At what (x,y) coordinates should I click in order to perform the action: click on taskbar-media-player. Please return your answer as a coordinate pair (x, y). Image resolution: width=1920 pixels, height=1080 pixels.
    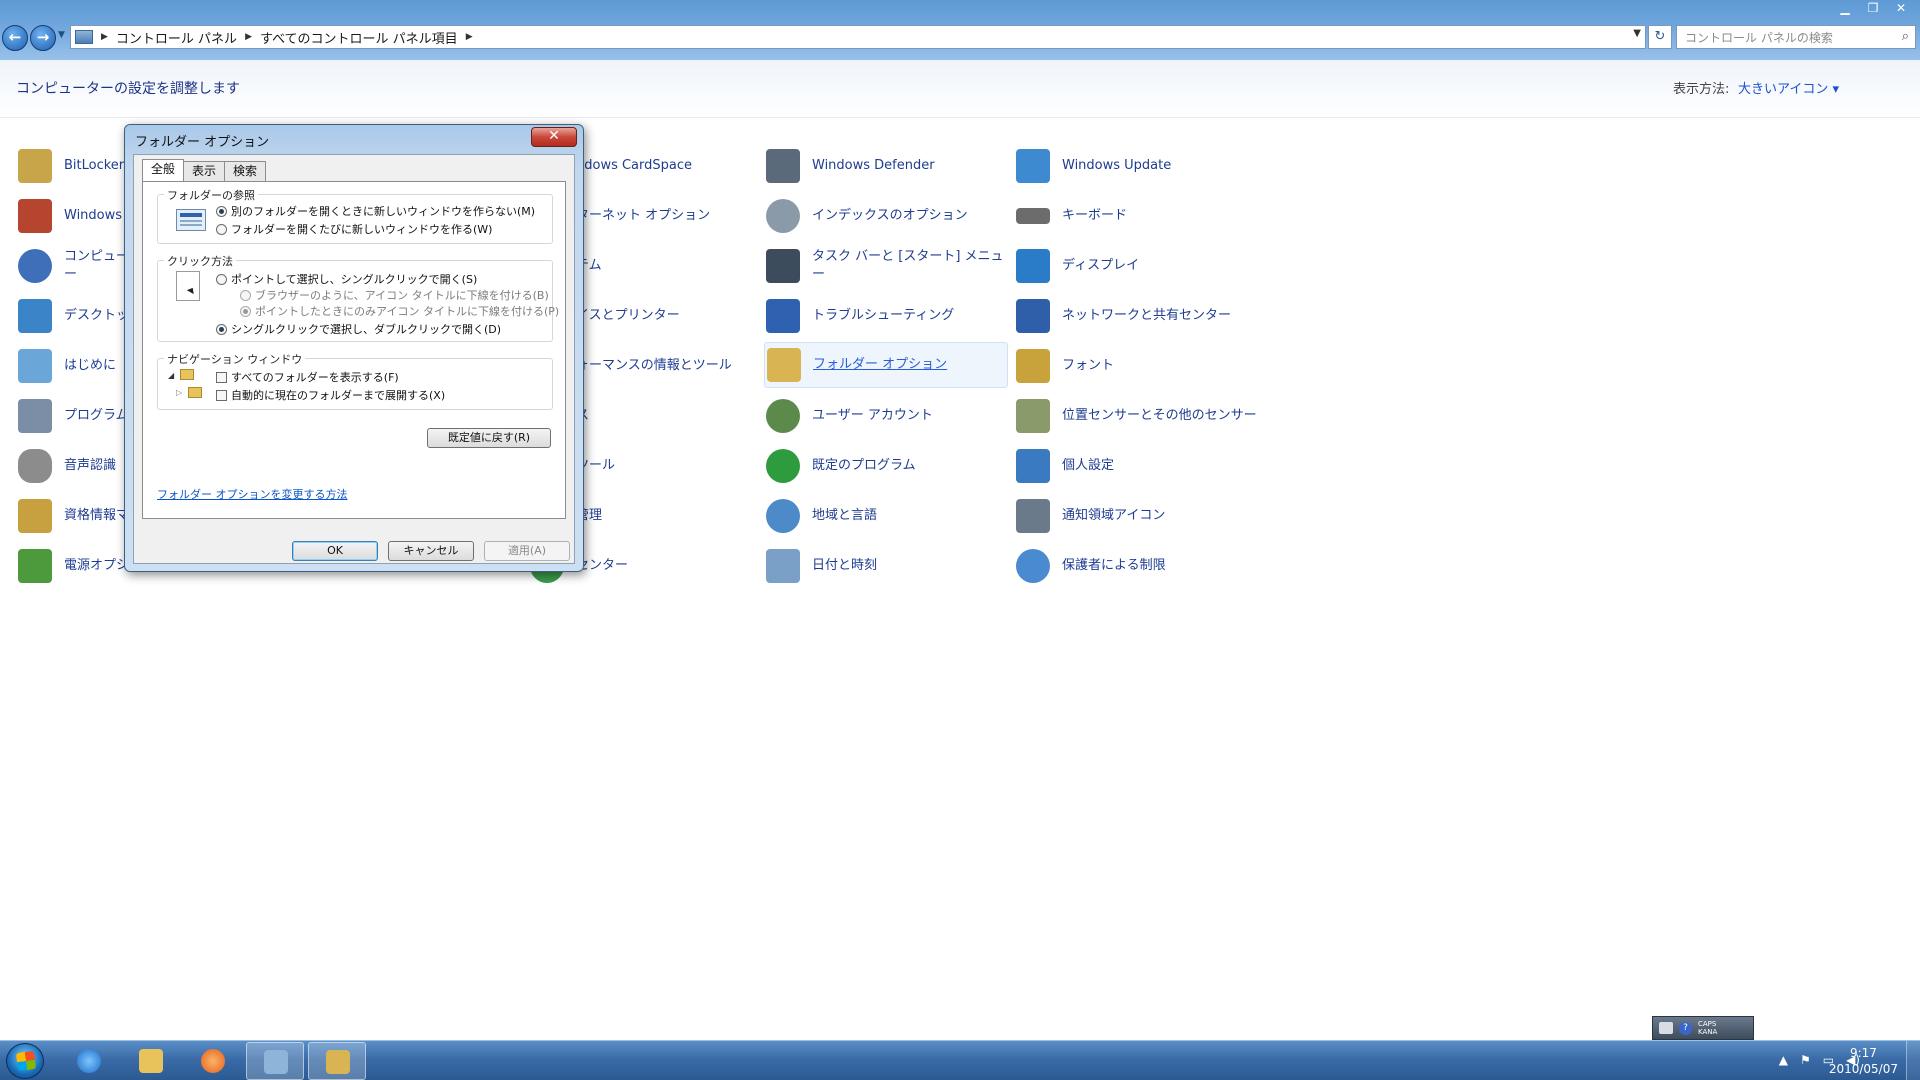
    Looking at the image, I should click on (213, 1061).